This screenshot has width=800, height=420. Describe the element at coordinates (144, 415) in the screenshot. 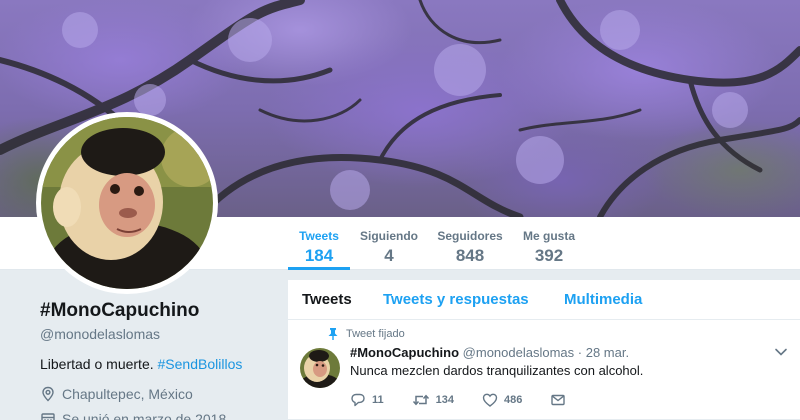

I see `joined-text: Se unió en marzo de 2018` at that location.